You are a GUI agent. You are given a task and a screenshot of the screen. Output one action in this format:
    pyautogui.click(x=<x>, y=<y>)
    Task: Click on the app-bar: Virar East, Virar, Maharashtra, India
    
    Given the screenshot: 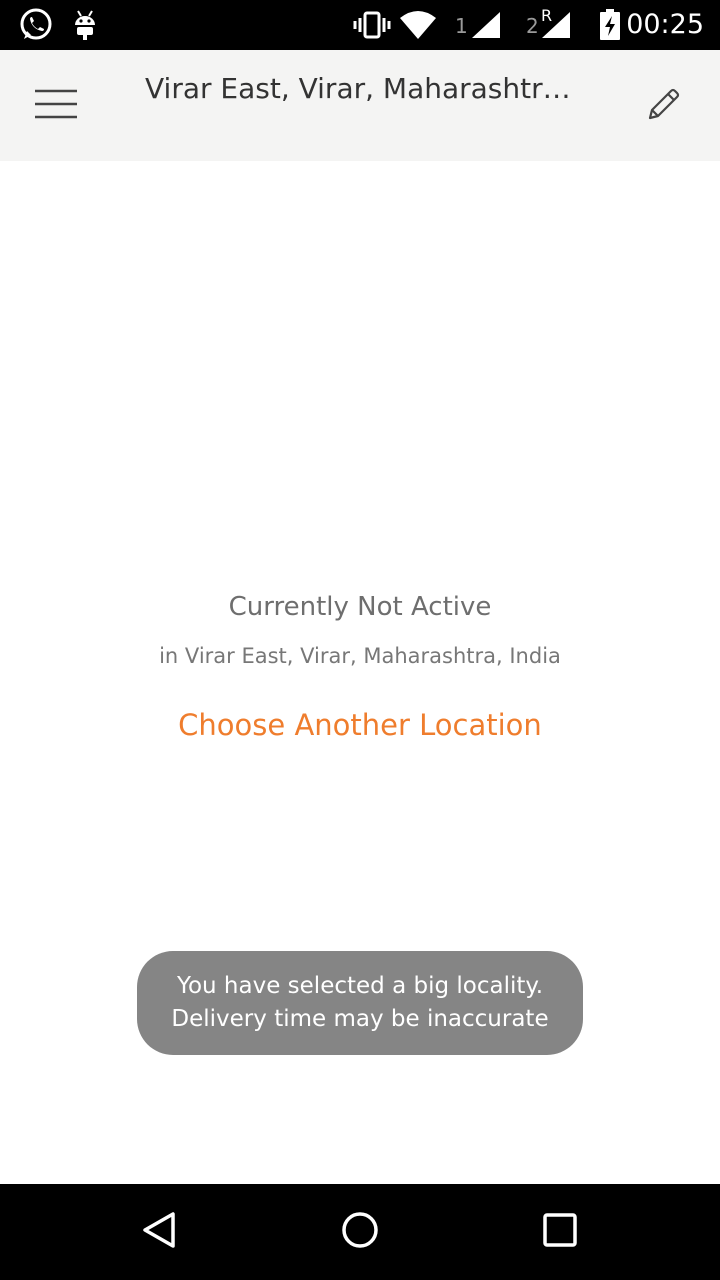 What is the action you would take?
    pyautogui.click(x=360, y=105)
    